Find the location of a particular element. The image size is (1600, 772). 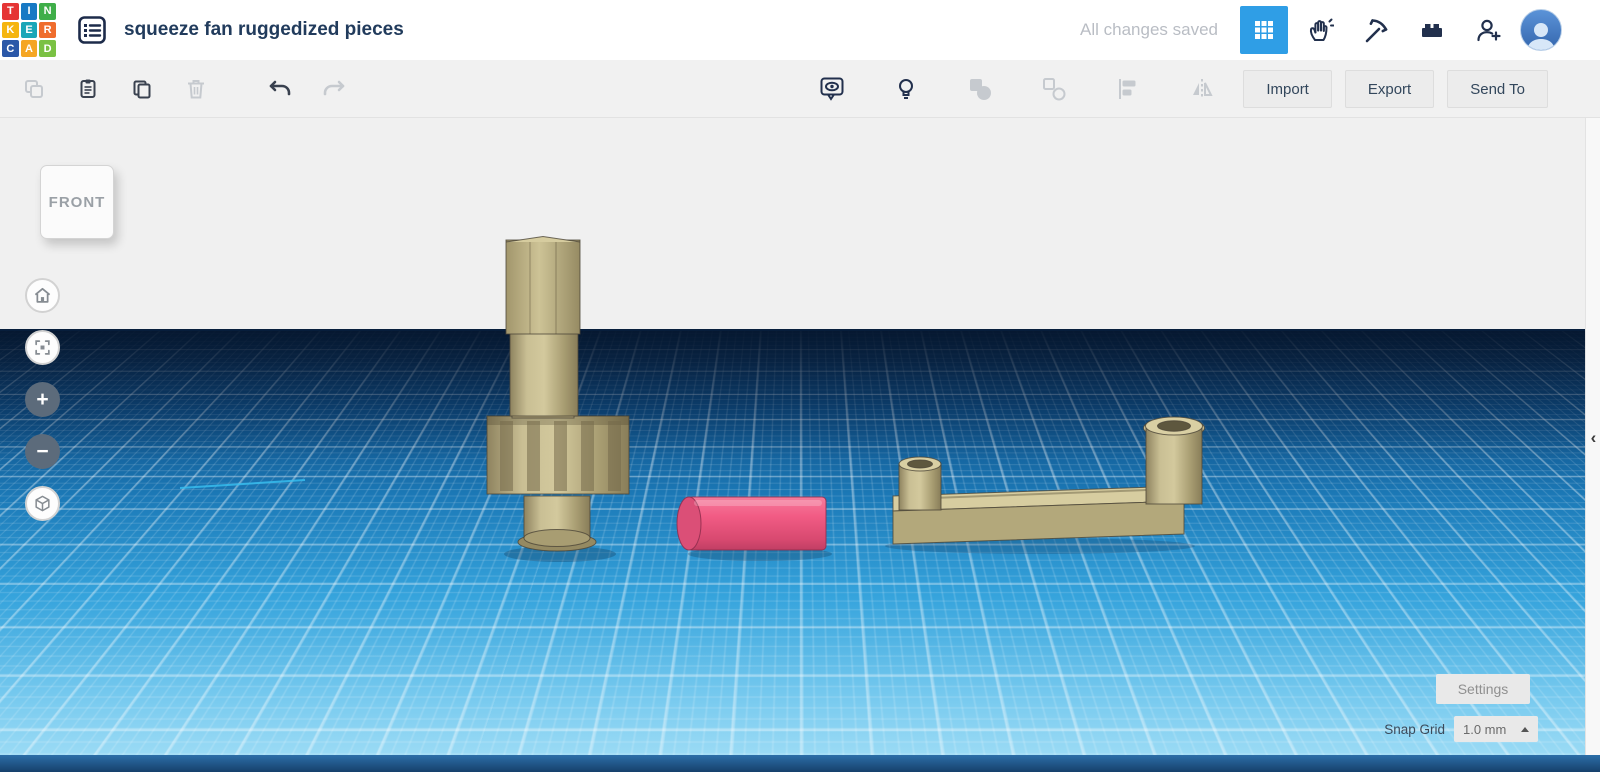

undo-button is located at coordinates (280, 89).